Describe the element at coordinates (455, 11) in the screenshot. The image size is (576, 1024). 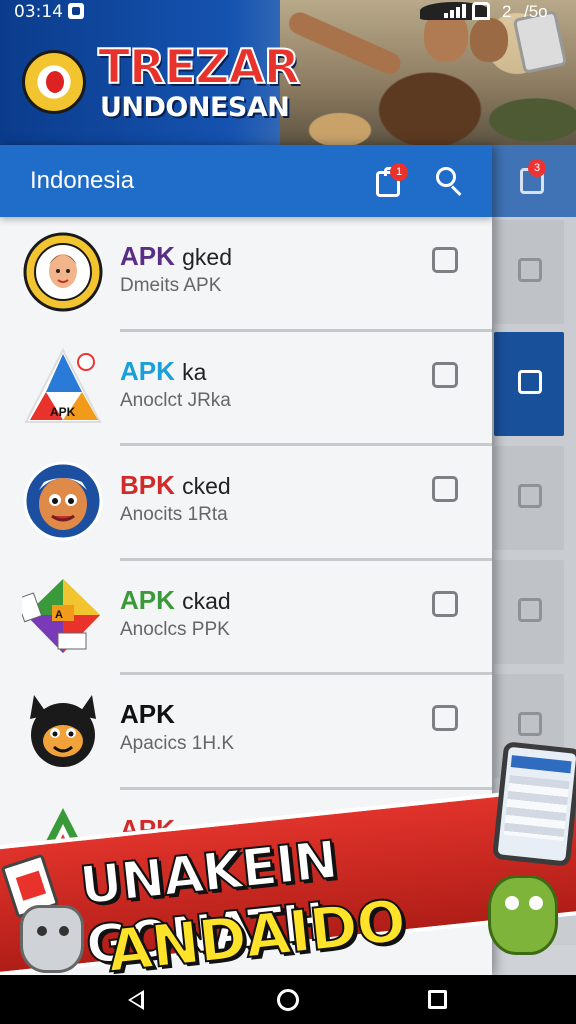
I see `signal-icon` at that location.